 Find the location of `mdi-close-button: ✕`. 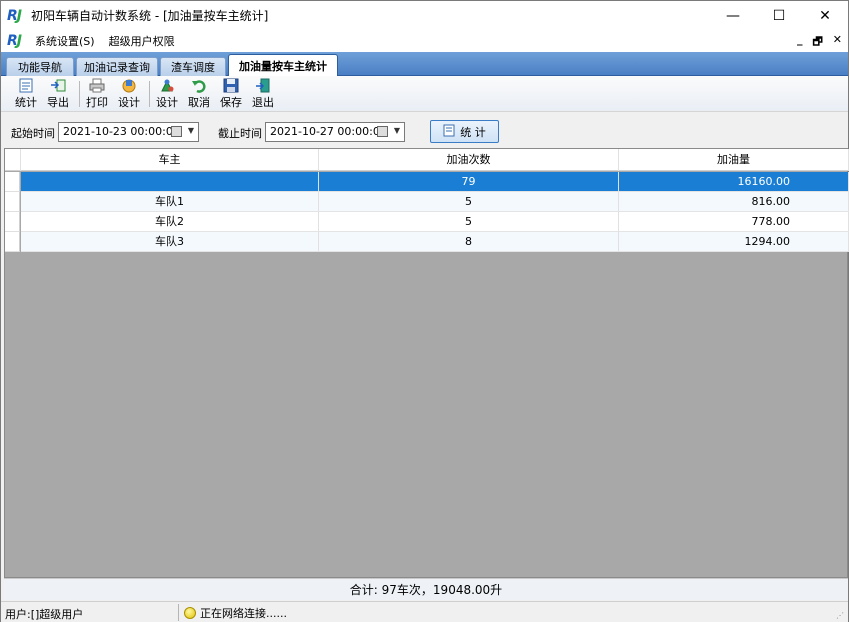

mdi-close-button: ✕ is located at coordinates (837, 42).